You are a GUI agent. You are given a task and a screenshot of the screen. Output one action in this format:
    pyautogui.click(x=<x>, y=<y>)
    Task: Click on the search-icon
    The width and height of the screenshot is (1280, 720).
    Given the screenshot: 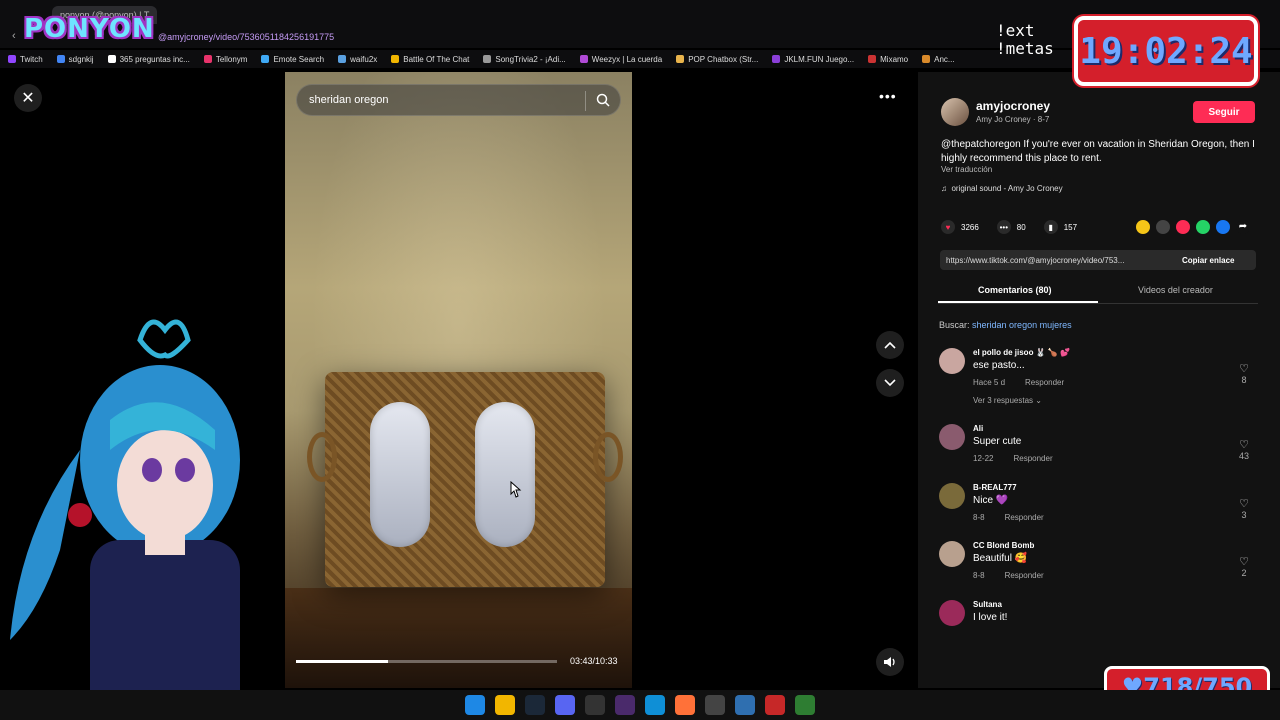 What is the action you would take?
    pyautogui.click(x=603, y=100)
    